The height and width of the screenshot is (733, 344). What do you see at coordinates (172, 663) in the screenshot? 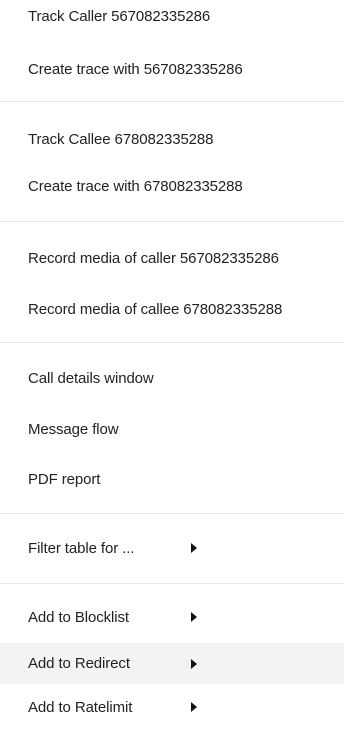
I see `menu-item-add-to-redirect: Add to Redirect` at bounding box center [172, 663].